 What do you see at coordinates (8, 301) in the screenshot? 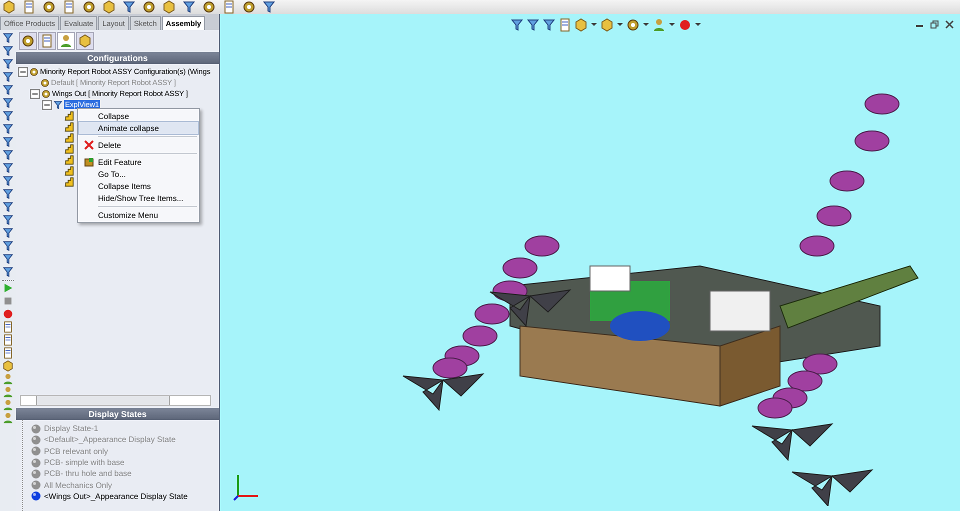
I see `stop-icon` at bounding box center [8, 301].